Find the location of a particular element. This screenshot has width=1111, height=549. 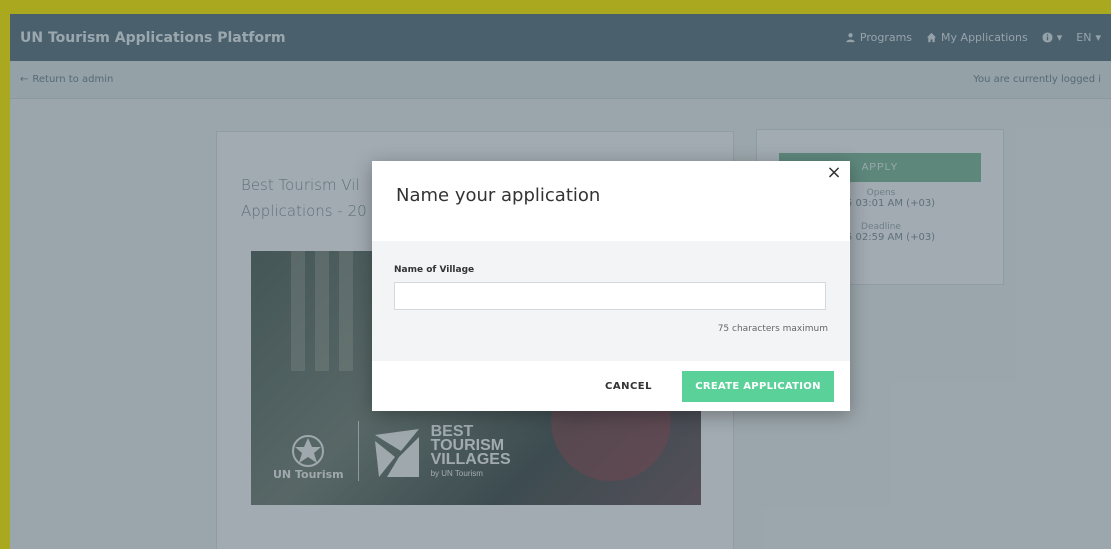

dialog-body: Name of Village 75 characters maximum is located at coordinates (611, 301).